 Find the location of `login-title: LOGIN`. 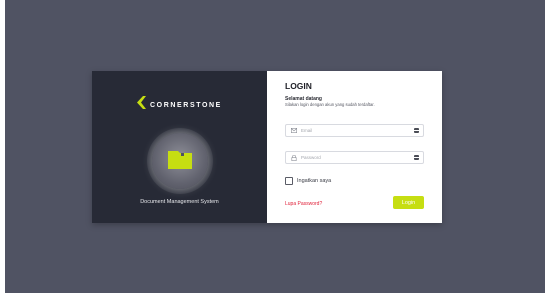

login-title: LOGIN is located at coordinates (298, 86).